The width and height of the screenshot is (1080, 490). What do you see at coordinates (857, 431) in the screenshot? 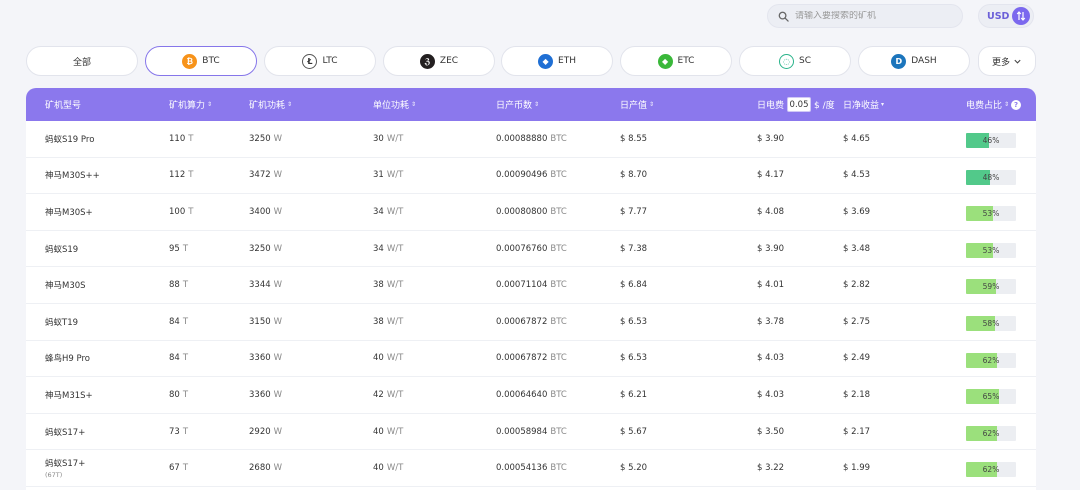
I see `net-profit: $ 2.17` at bounding box center [857, 431].